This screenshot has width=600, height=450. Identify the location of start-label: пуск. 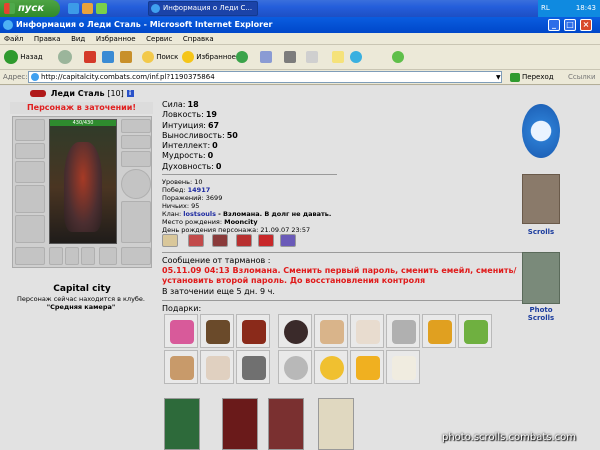
(31, 8).